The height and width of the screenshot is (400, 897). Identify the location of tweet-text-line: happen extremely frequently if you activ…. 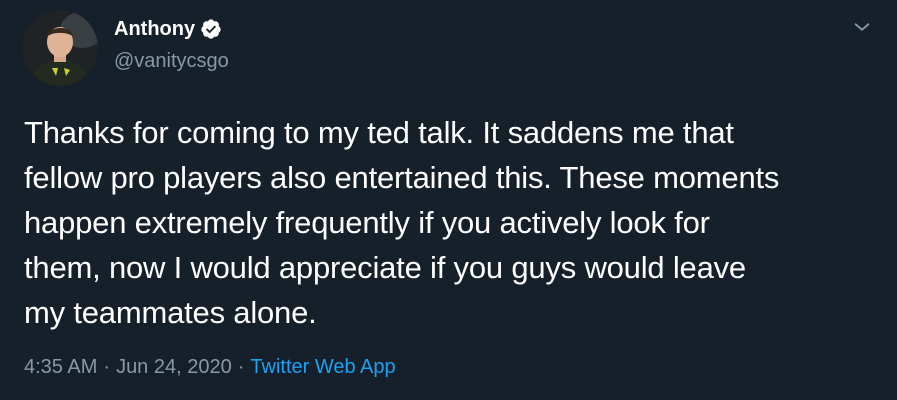
(367, 222).